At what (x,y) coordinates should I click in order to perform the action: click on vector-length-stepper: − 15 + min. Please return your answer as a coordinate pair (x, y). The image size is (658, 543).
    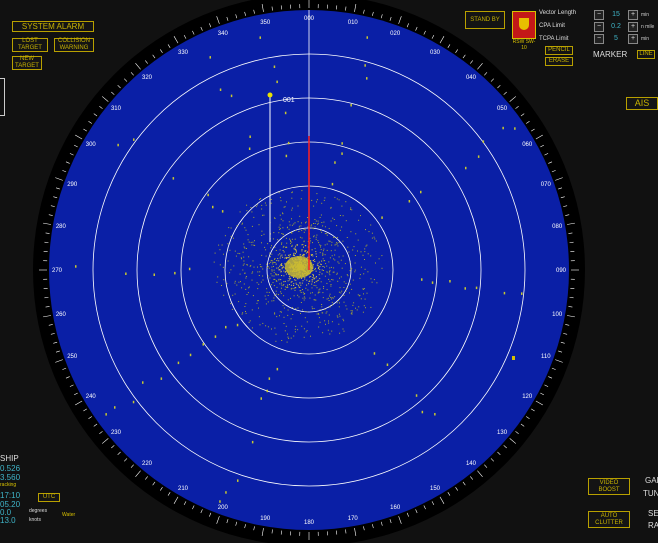
    Looking at the image, I should click on (621, 14).